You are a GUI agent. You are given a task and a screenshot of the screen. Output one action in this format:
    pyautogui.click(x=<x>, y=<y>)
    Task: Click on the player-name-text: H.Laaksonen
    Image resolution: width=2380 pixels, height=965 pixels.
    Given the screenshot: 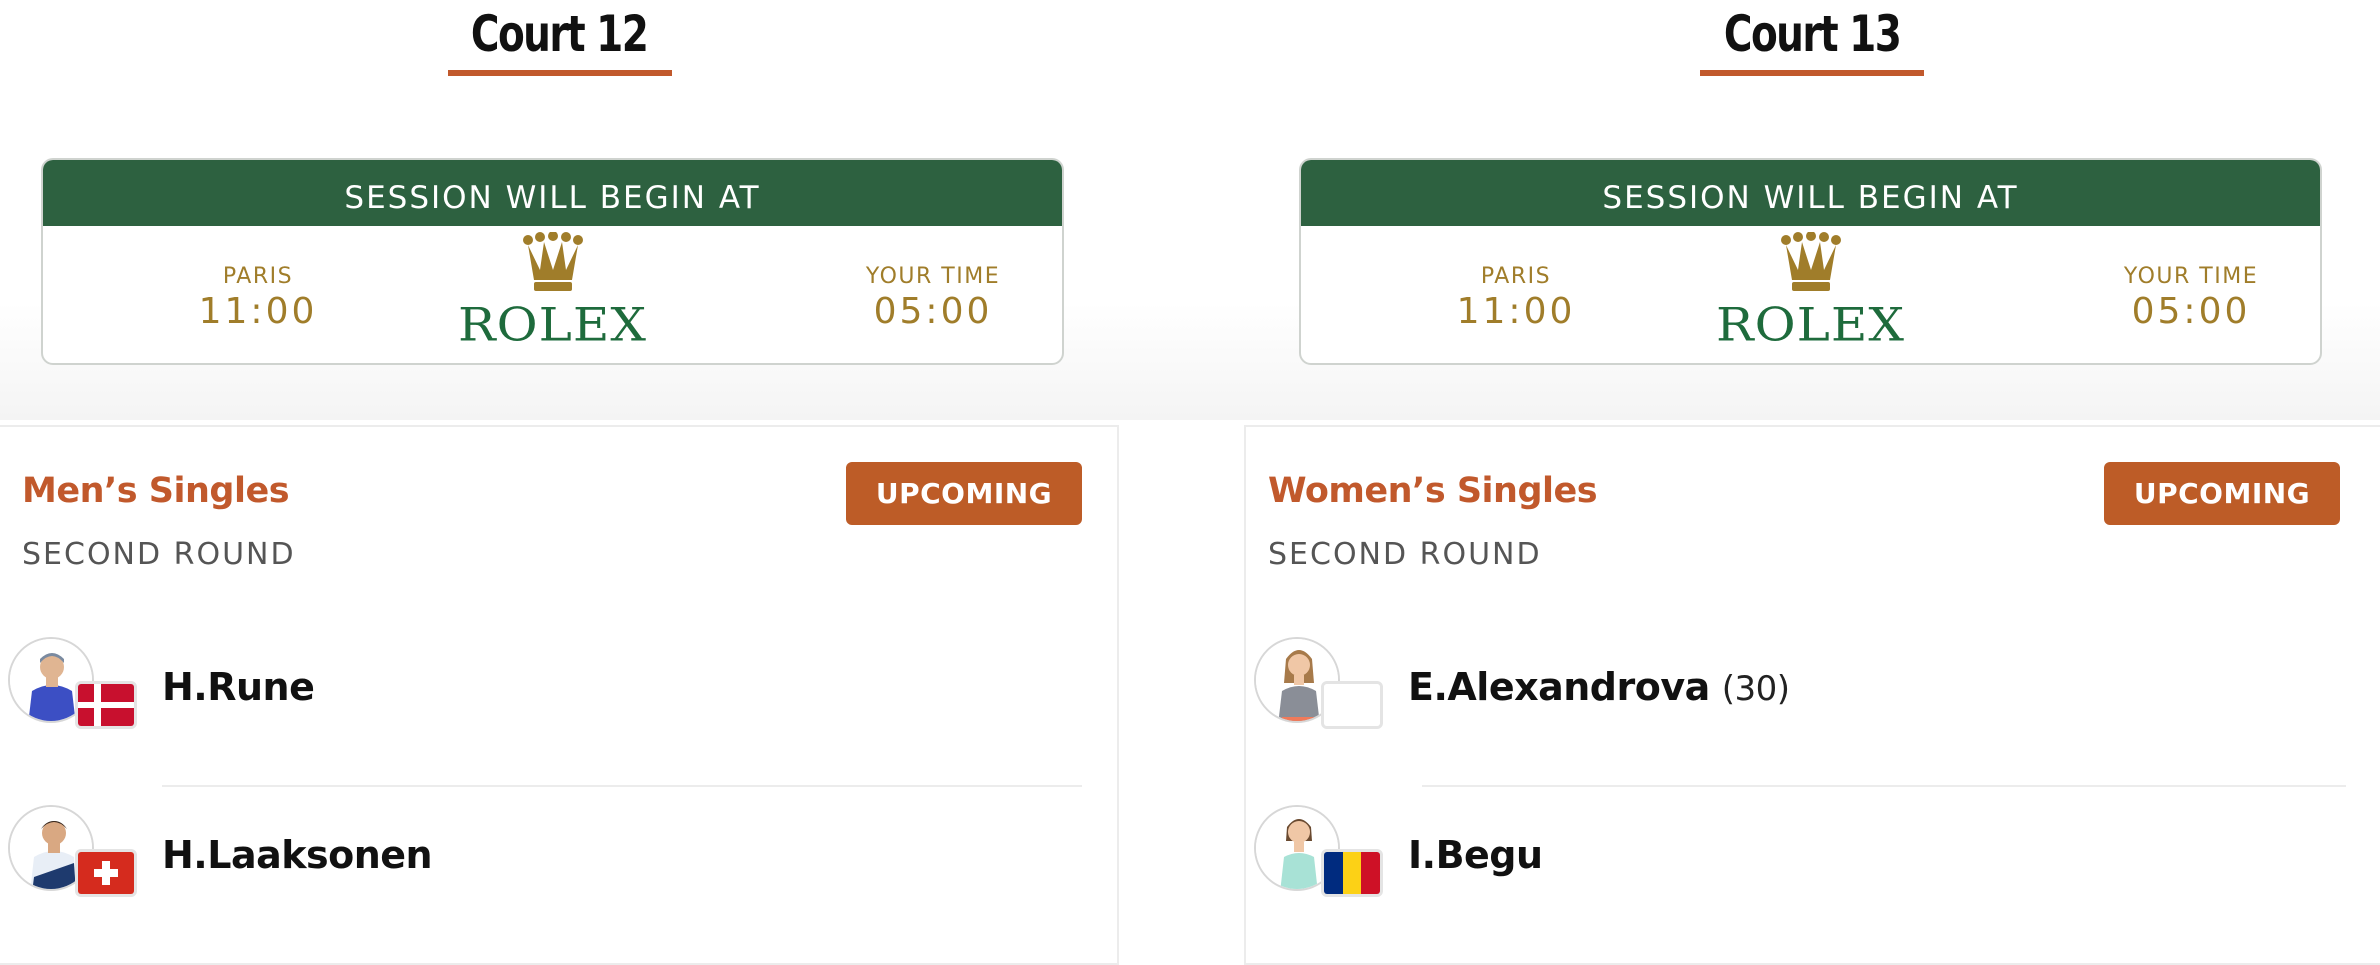 What is the action you would take?
    pyautogui.click(x=297, y=855)
    